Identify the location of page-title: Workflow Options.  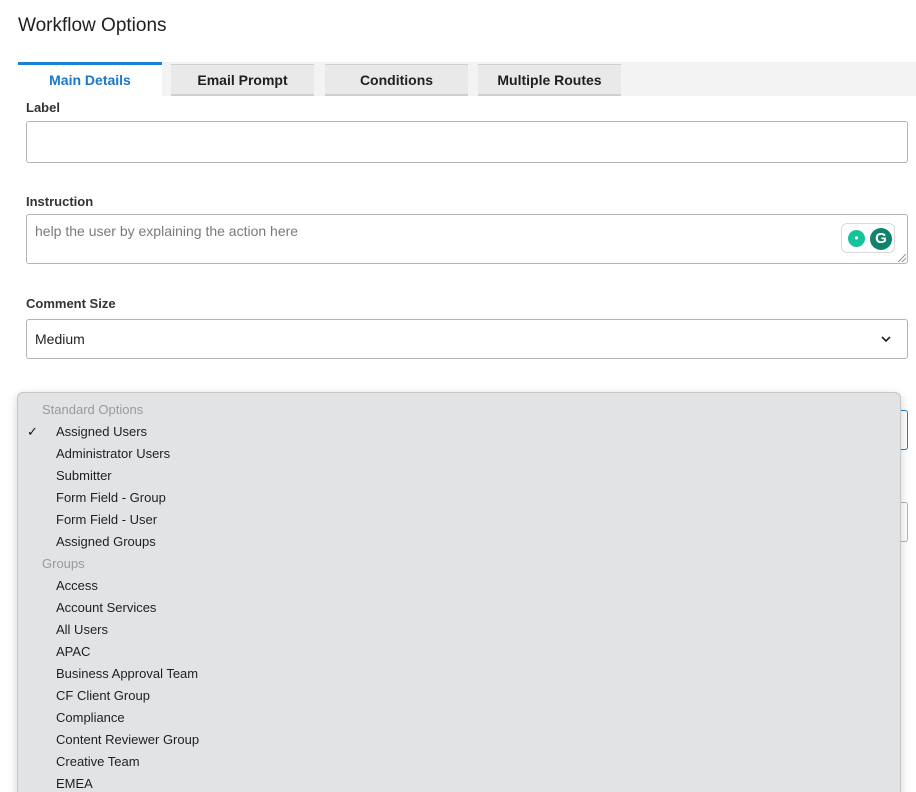
(92, 25).